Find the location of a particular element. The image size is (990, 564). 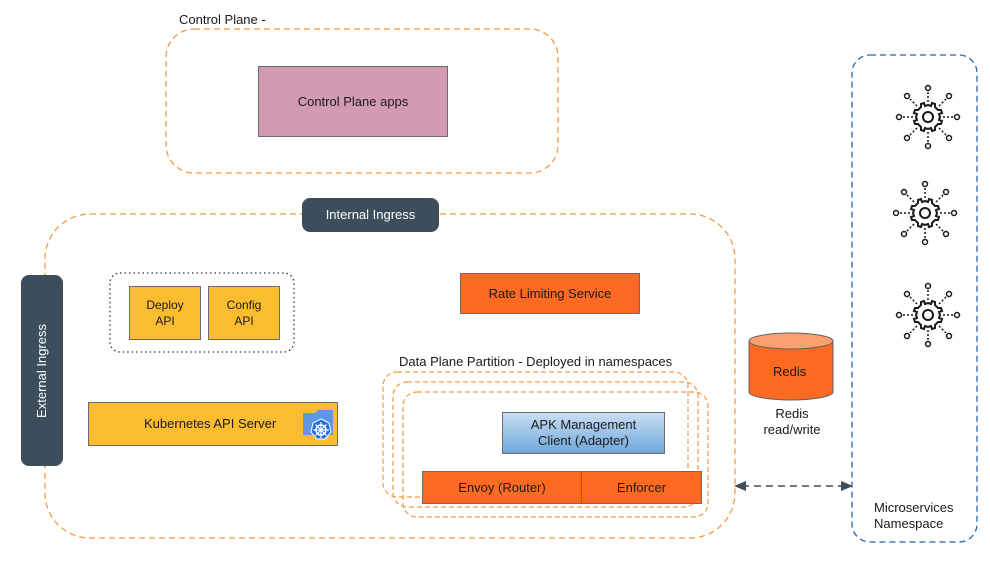

config-api-box: Config API is located at coordinates (244, 313).